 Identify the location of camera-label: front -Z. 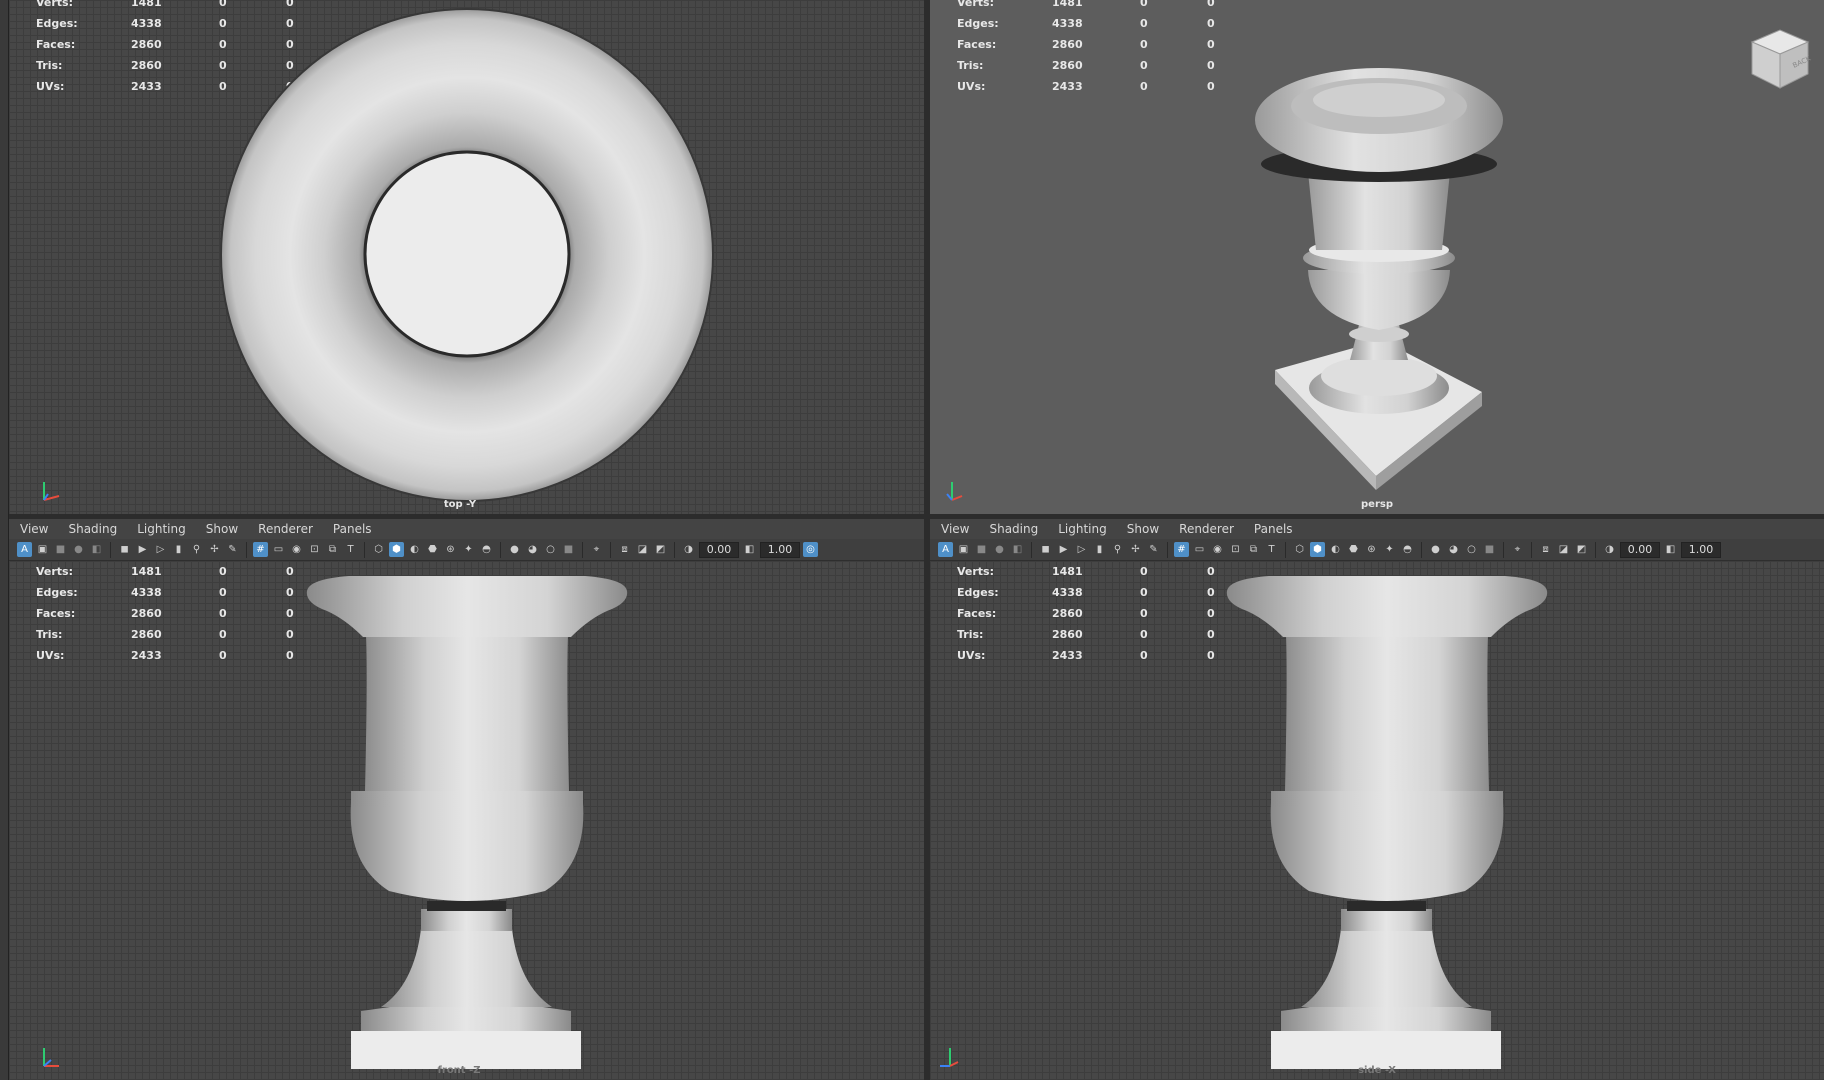
(459, 1070).